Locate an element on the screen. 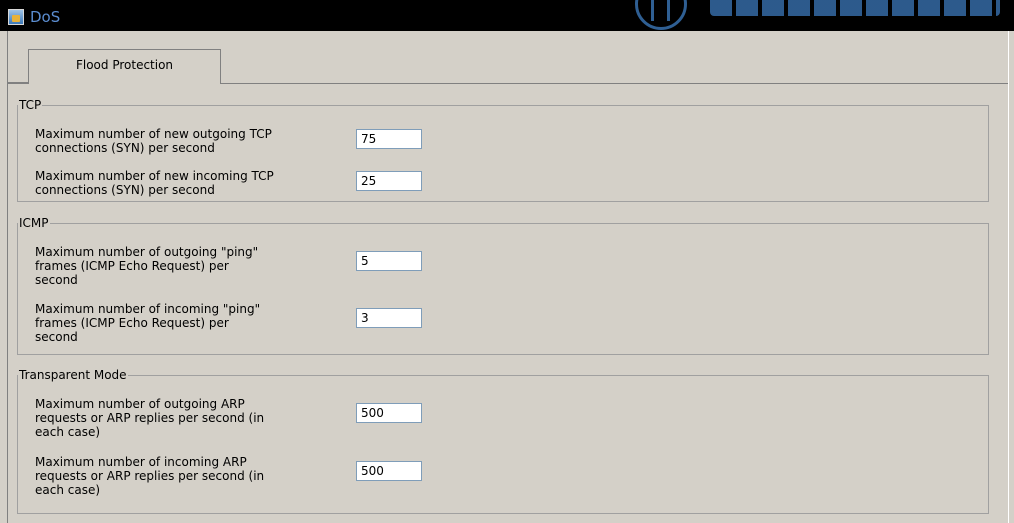 The width and height of the screenshot is (1014, 523). max-incoming-arp-input is located at coordinates (389, 471).